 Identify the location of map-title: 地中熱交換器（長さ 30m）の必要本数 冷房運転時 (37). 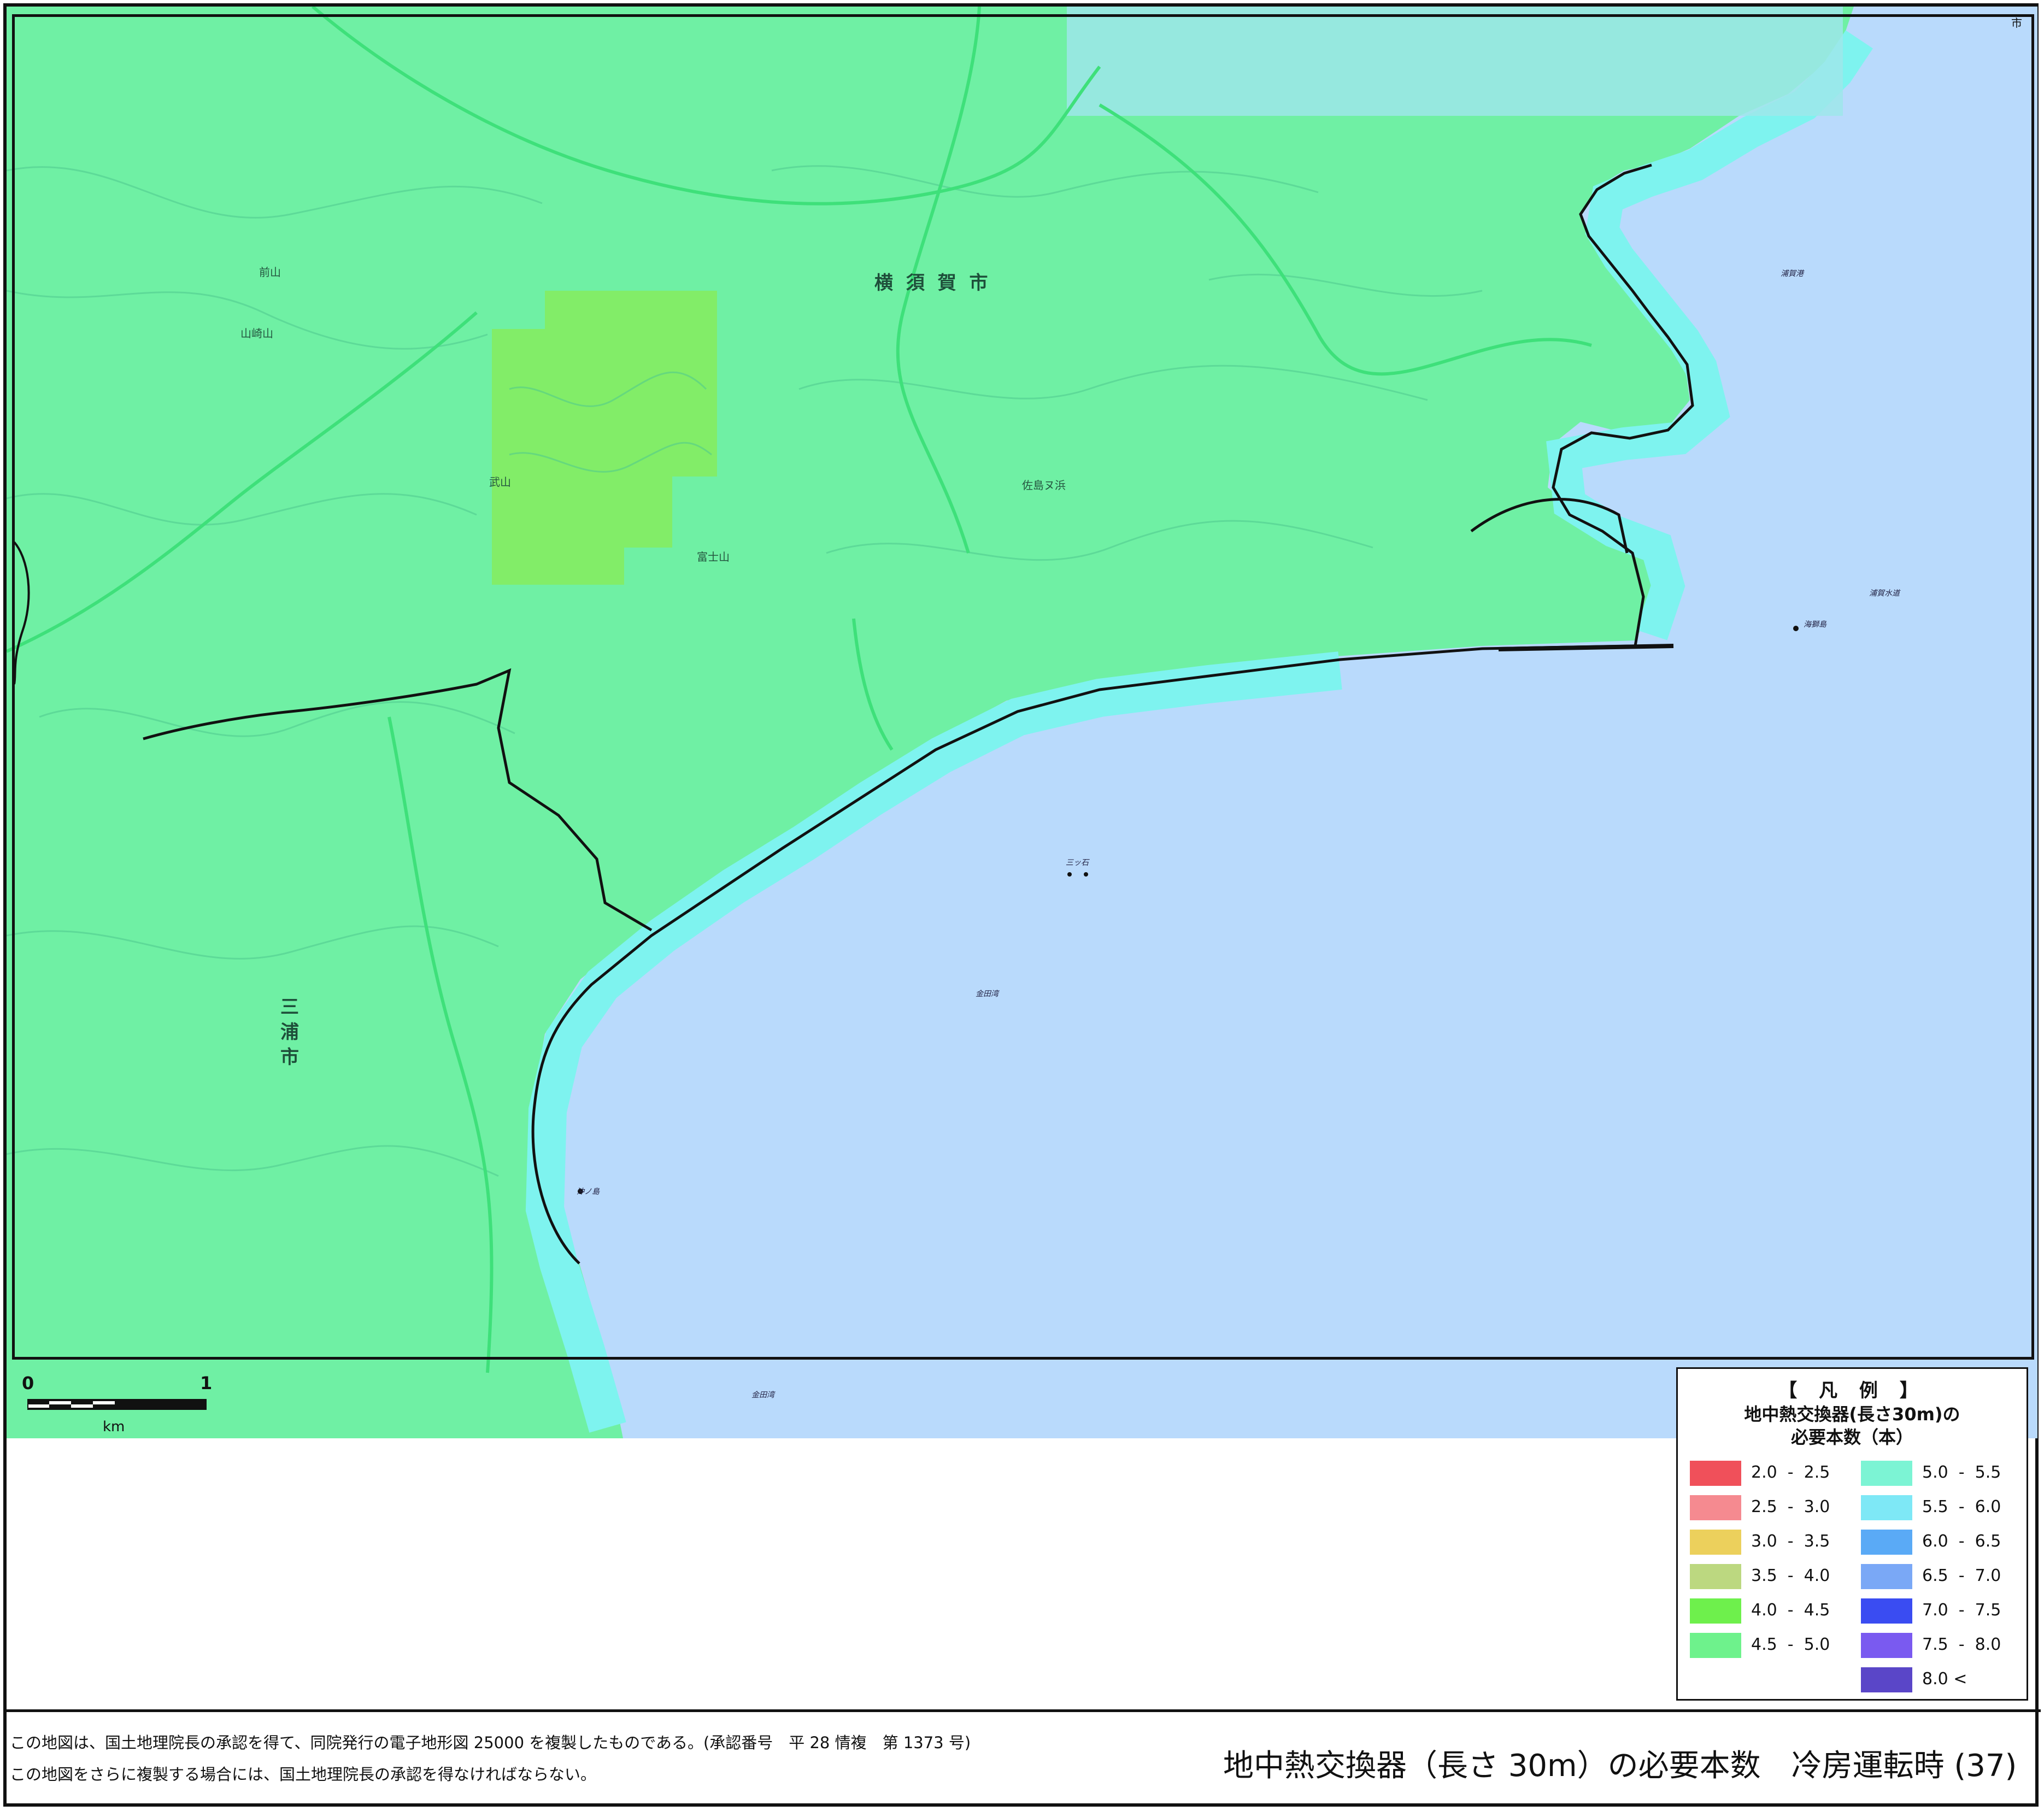
(1620, 1766).